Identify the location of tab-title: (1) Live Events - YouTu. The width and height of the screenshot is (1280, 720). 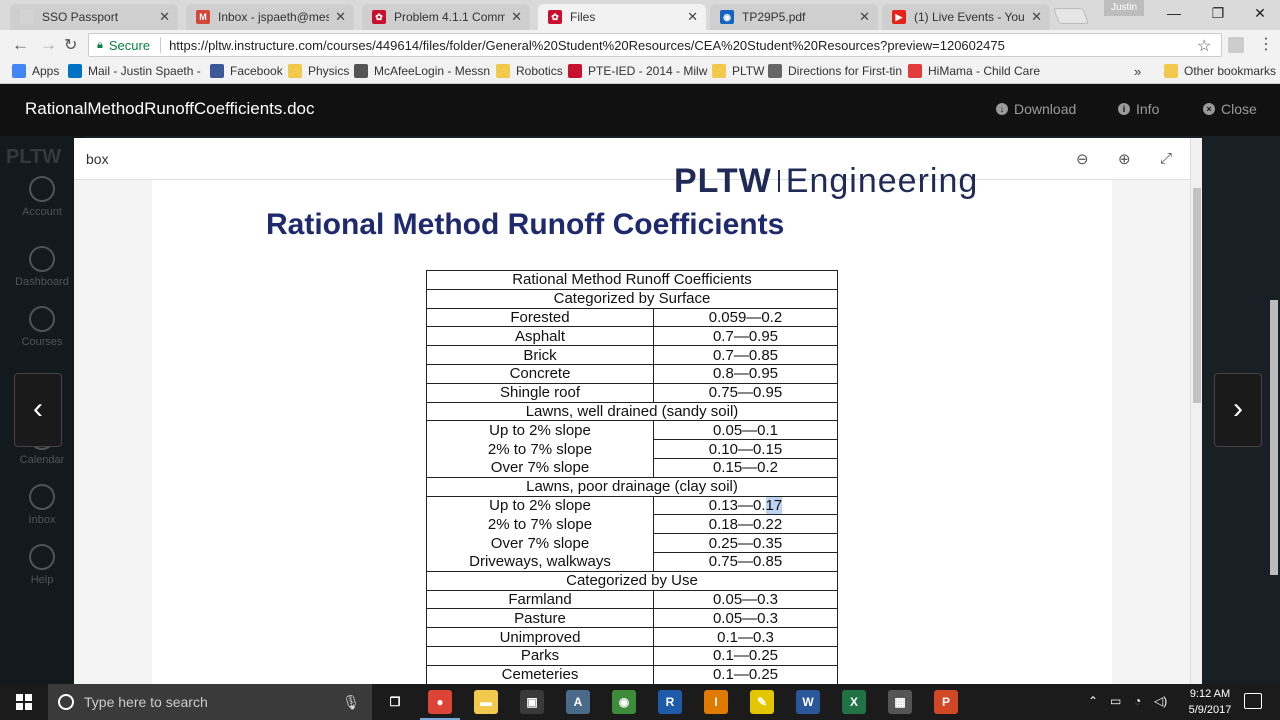
(969, 17).